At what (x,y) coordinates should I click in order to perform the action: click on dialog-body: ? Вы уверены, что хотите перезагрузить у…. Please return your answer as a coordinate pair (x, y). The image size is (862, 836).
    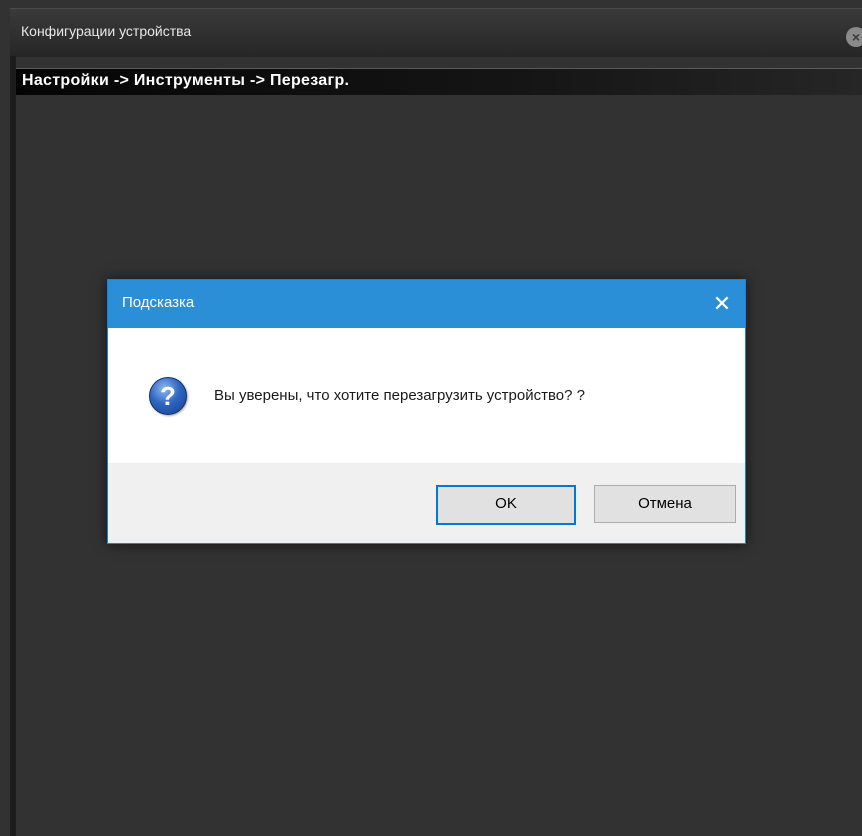
    Looking at the image, I should click on (426, 395).